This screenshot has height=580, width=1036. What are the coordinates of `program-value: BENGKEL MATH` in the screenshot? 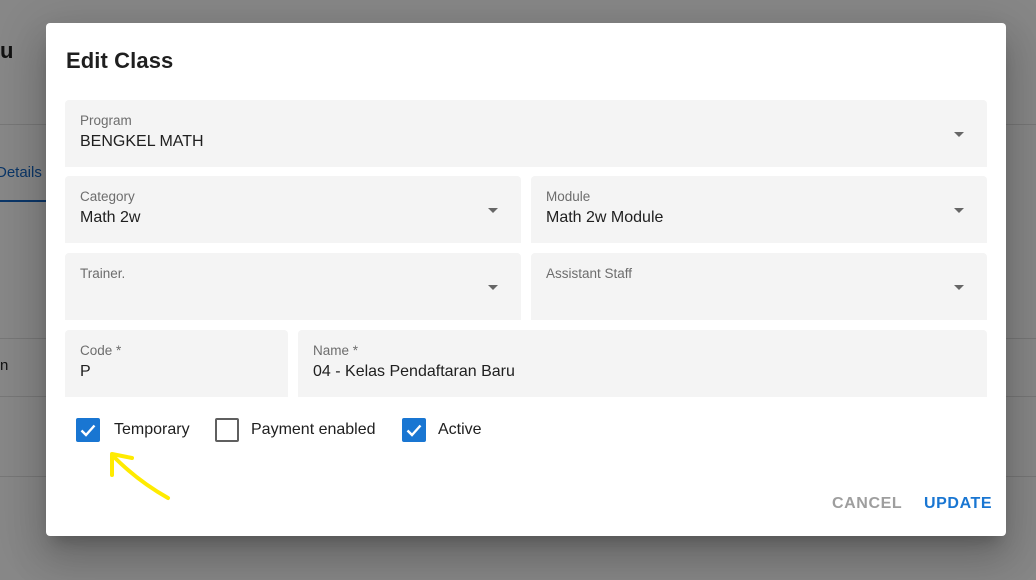 It's located at (142, 141).